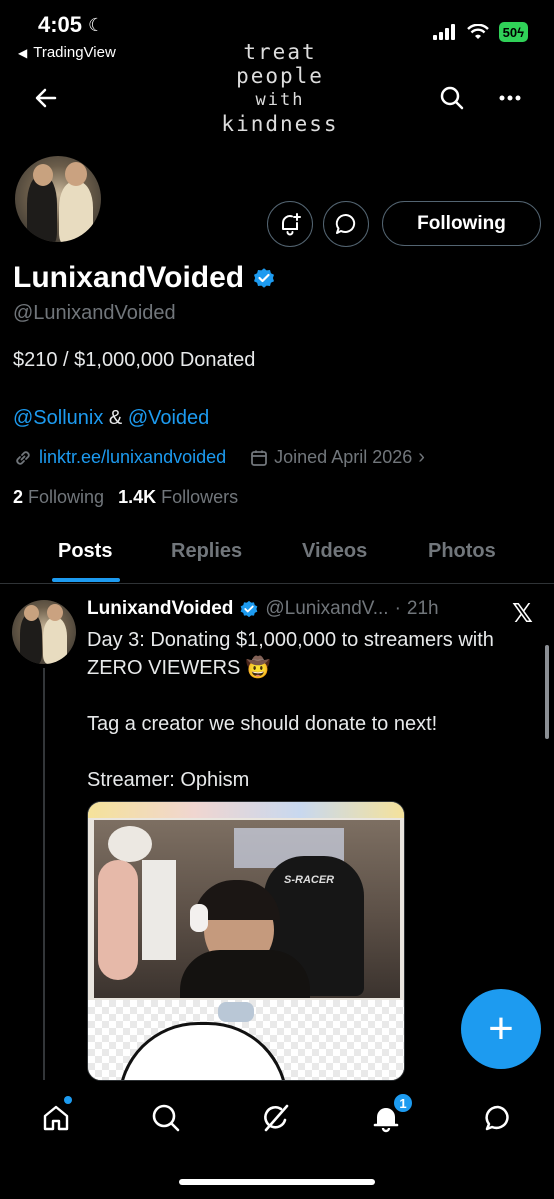 The height and width of the screenshot is (1199, 554). What do you see at coordinates (96, 24) in the screenshot?
I see `moon-icon: ☾` at bounding box center [96, 24].